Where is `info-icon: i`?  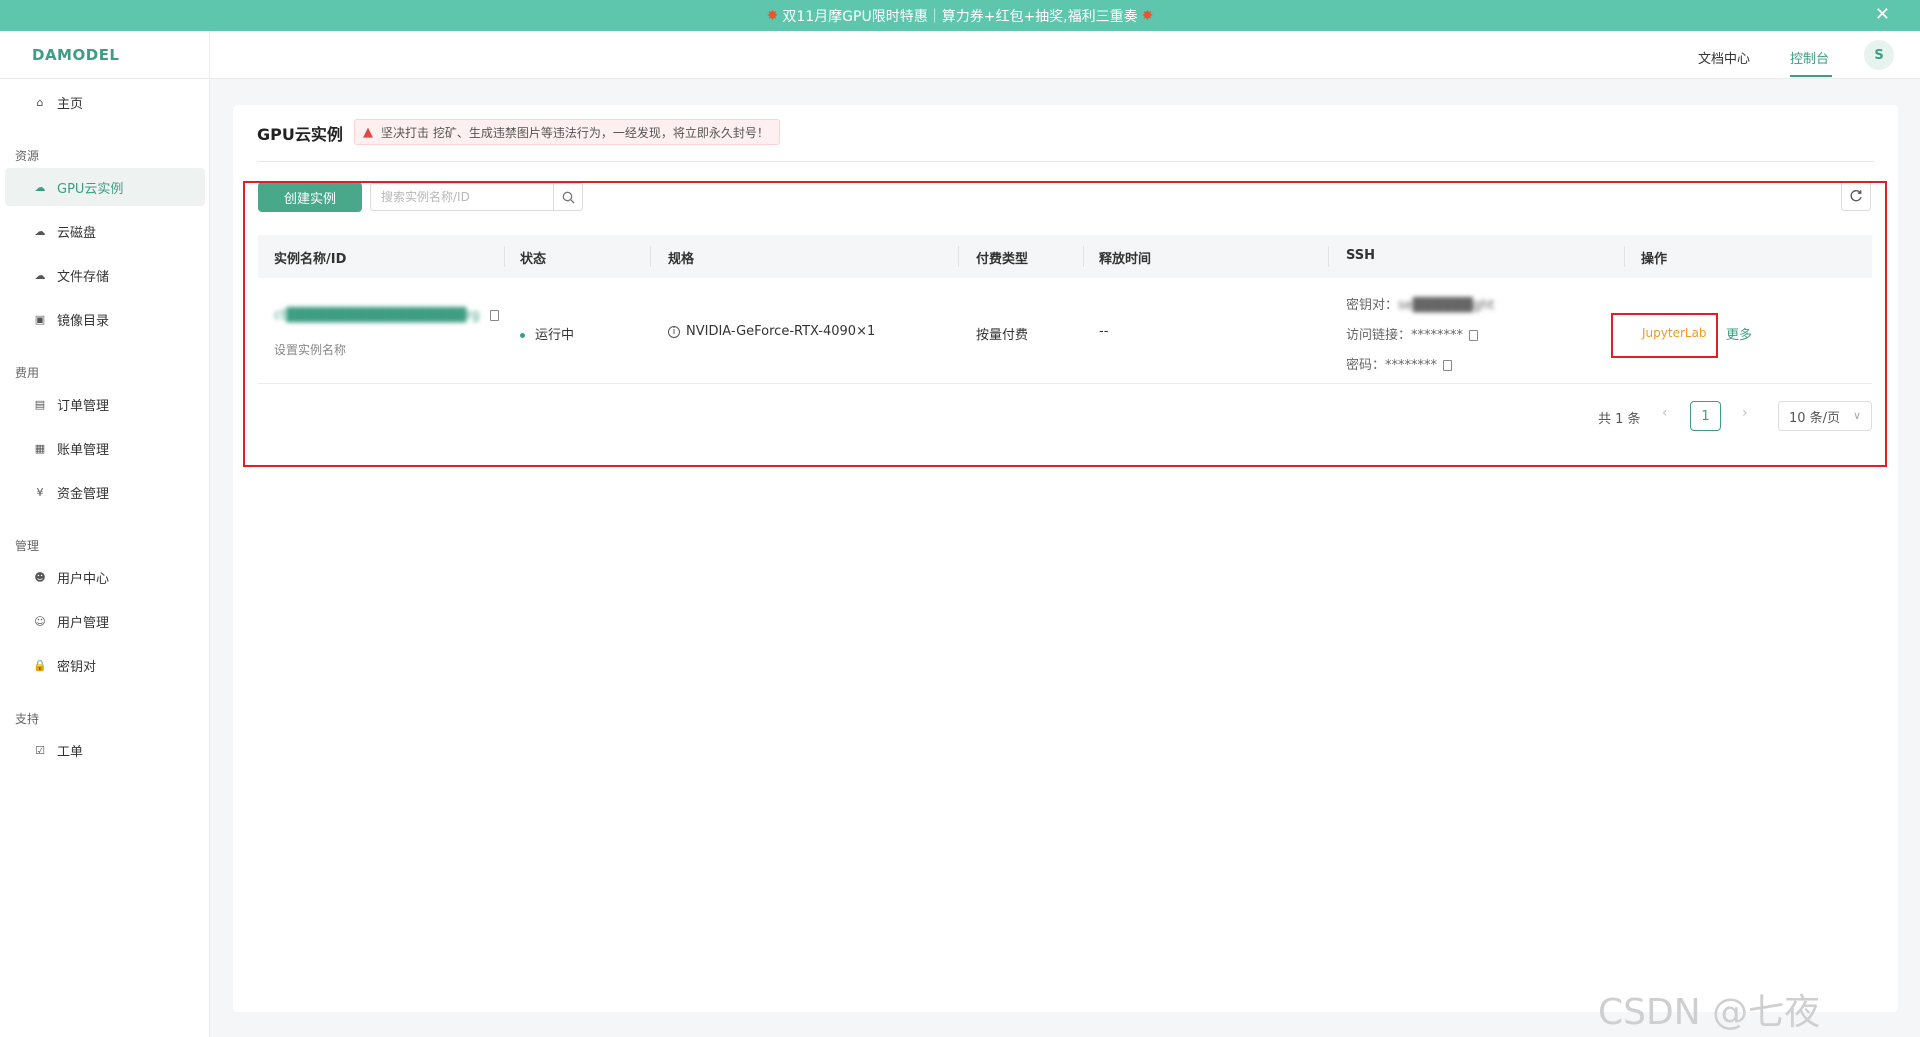 info-icon: i is located at coordinates (674, 331).